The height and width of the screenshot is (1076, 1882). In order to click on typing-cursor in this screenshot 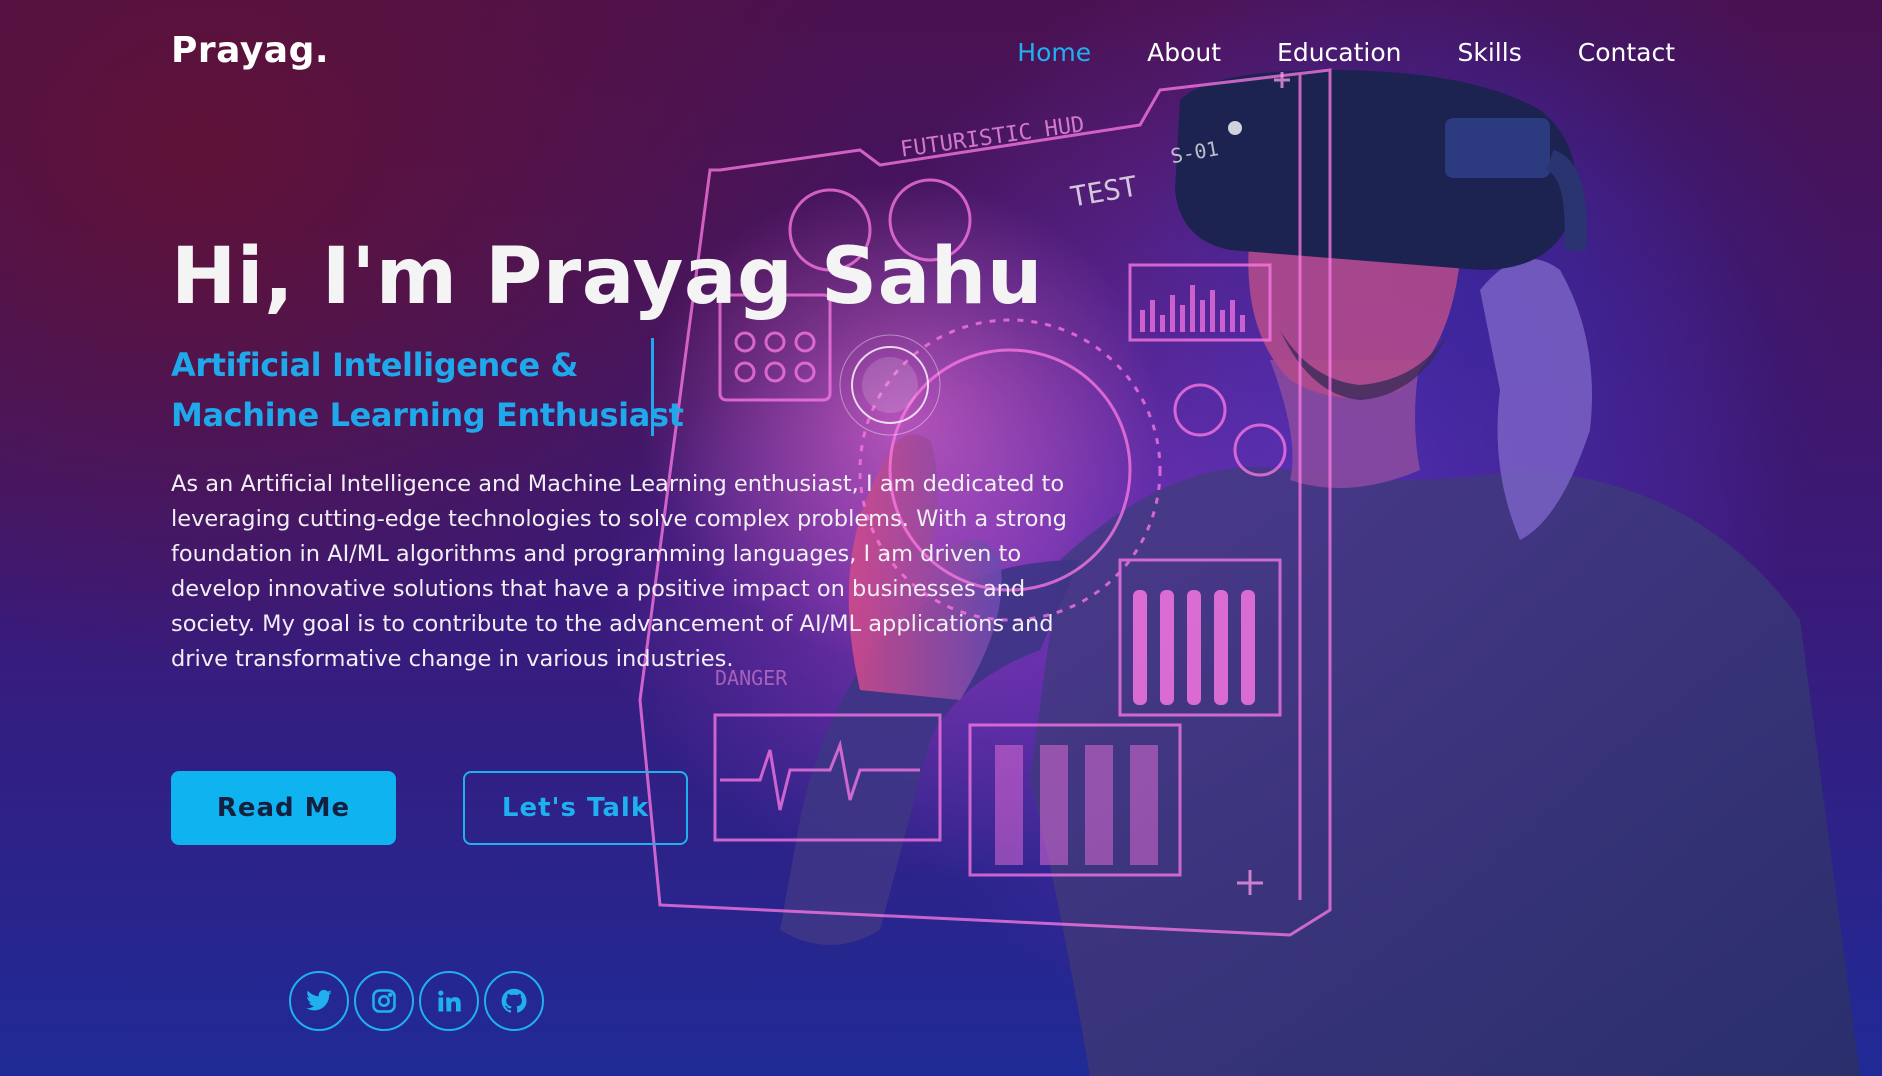, I will do `click(652, 387)`.